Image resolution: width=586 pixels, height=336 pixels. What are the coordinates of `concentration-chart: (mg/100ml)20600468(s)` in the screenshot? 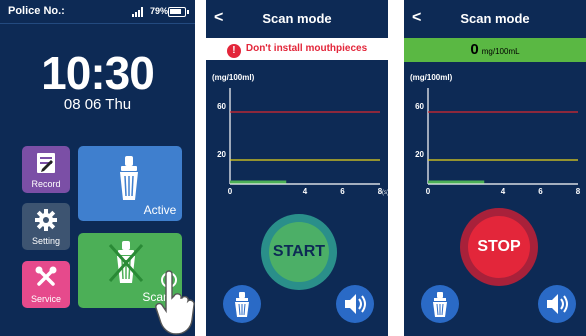 It's located at (300, 134).